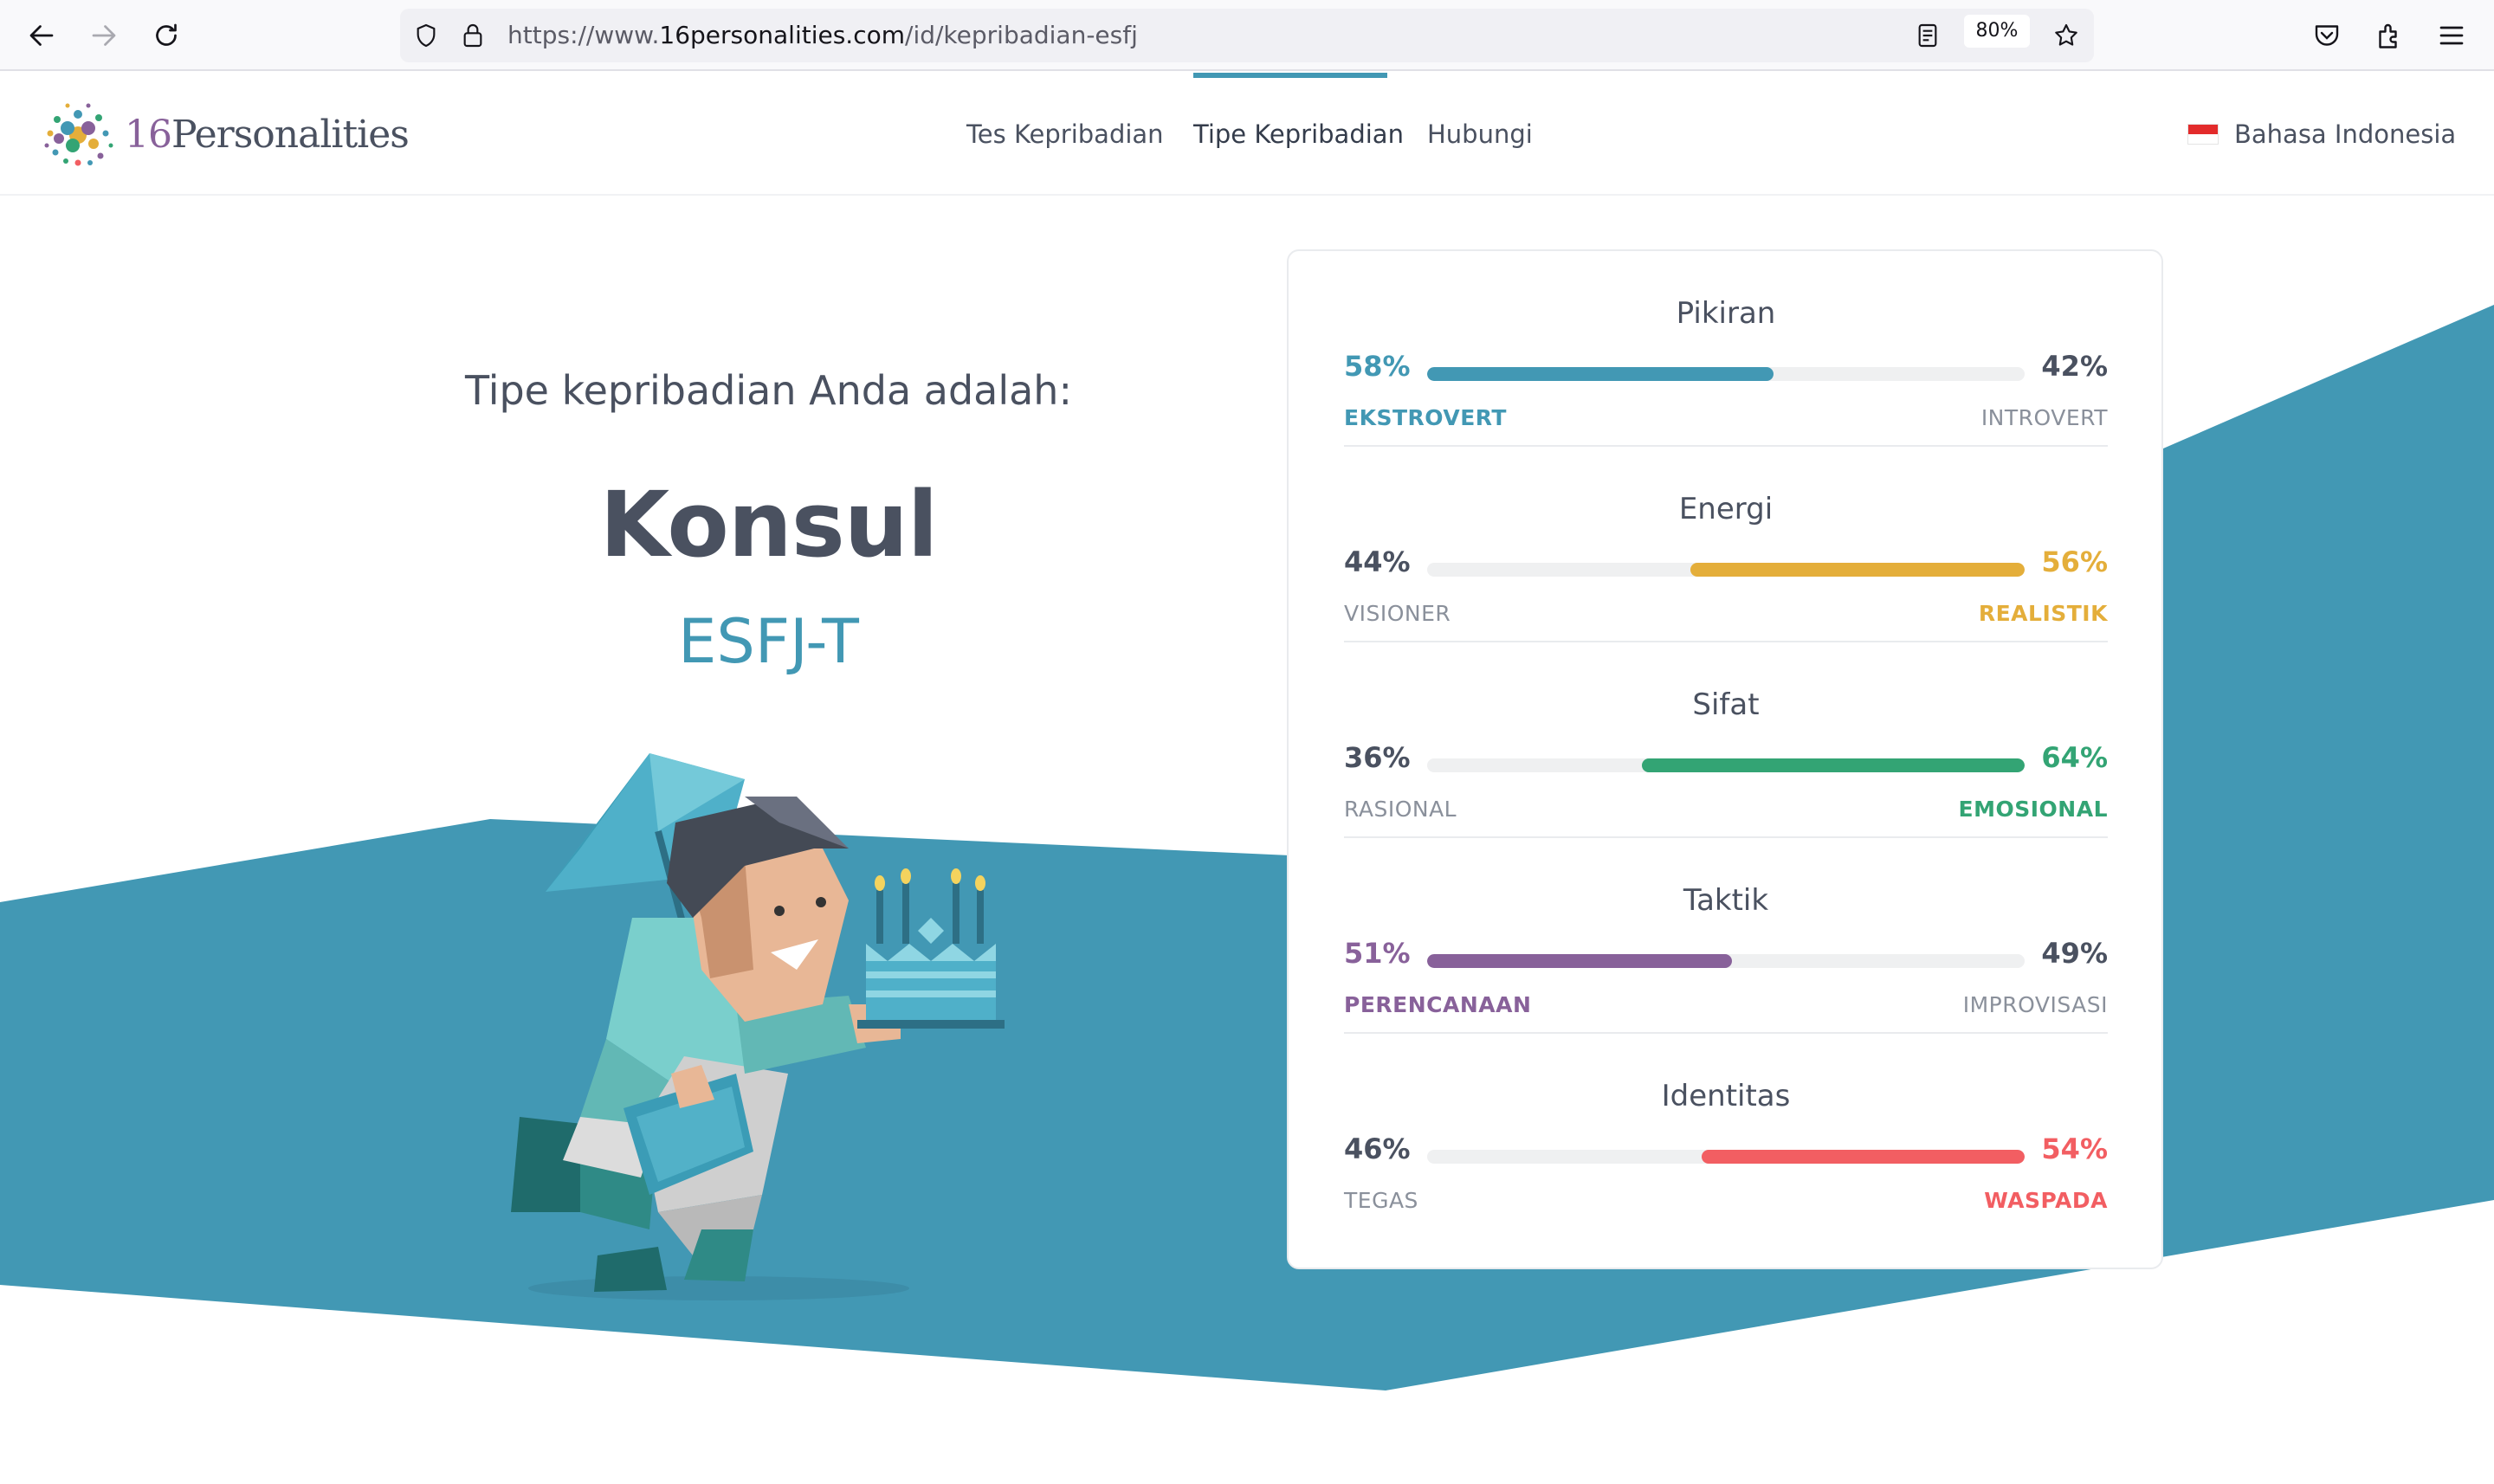 Image resolution: width=2494 pixels, height=1484 pixels. I want to click on zoom-level-badge: 80%, so click(1997, 32).